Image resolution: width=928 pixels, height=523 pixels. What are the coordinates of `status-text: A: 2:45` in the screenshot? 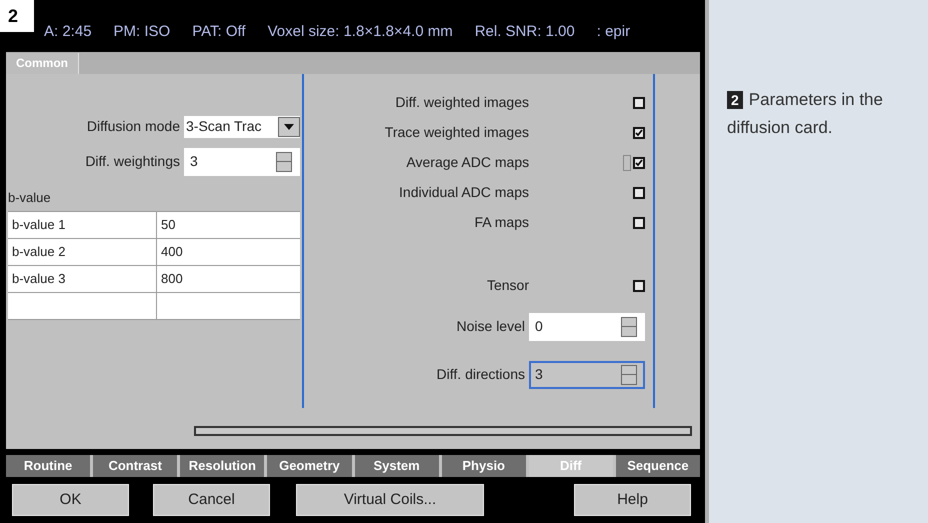 It's located at (68, 32).